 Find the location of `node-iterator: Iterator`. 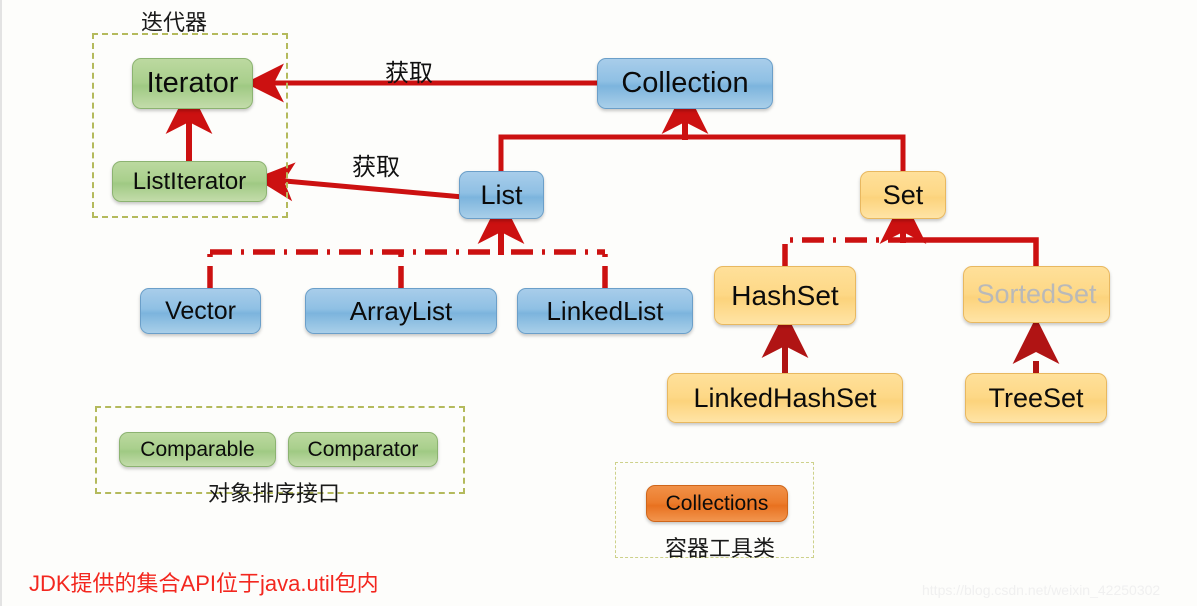

node-iterator: Iterator is located at coordinates (192, 83).